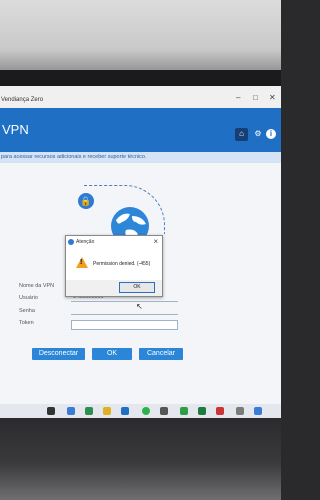  What do you see at coordinates (58, 354) in the screenshot?
I see `disconnect-button: Desconectar` at bounding box center [58, 354].